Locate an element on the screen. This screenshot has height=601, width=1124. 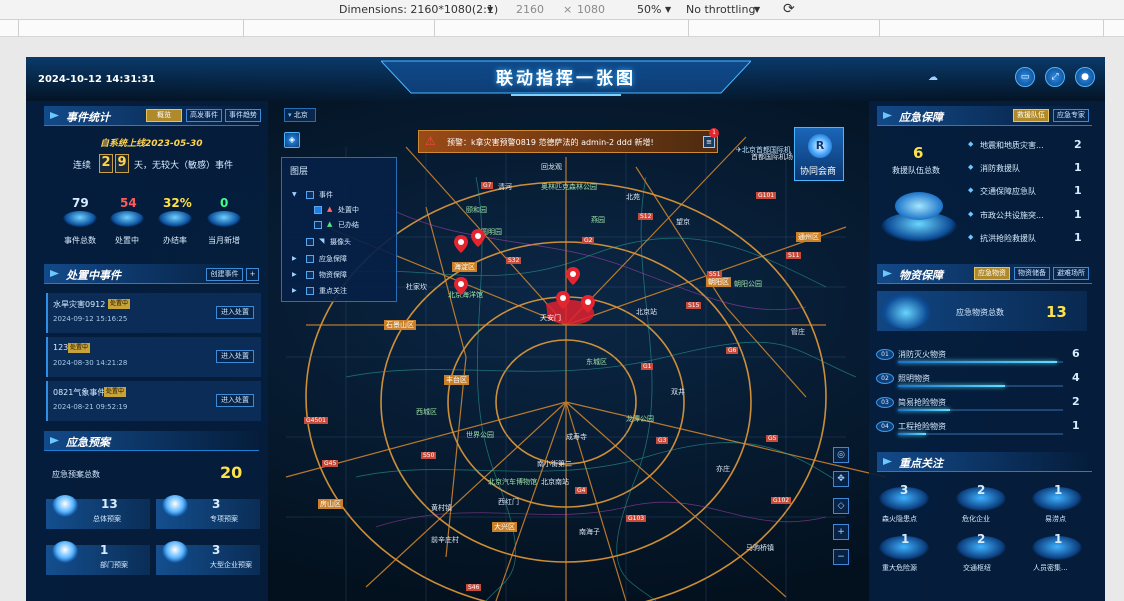
focus-item: 1 易涝点 is located at coordinates (1057, 502).